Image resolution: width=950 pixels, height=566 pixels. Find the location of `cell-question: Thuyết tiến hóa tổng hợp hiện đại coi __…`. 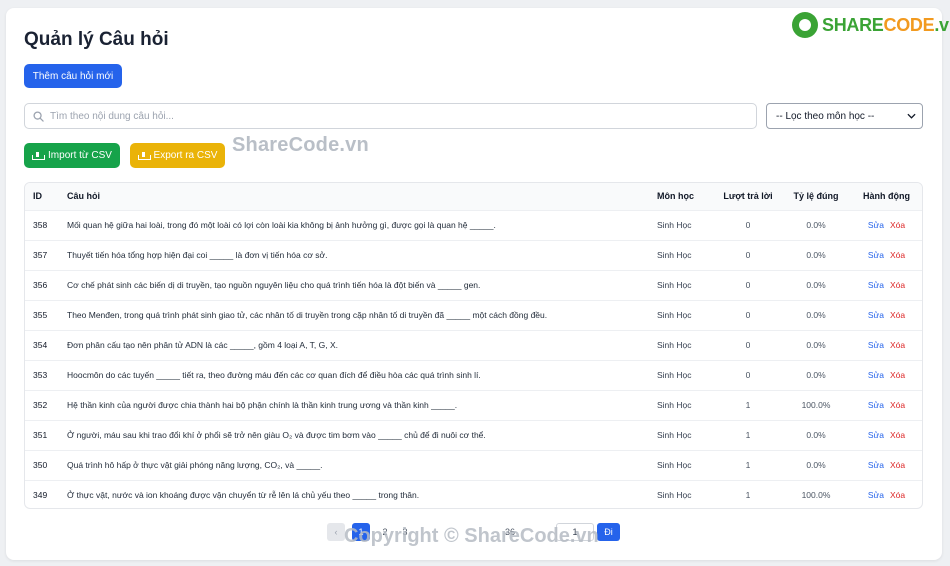

cell-question: Thuyết tiến hóa tổng hợp hiện đại coi __… is located at coordinates (197, 255).